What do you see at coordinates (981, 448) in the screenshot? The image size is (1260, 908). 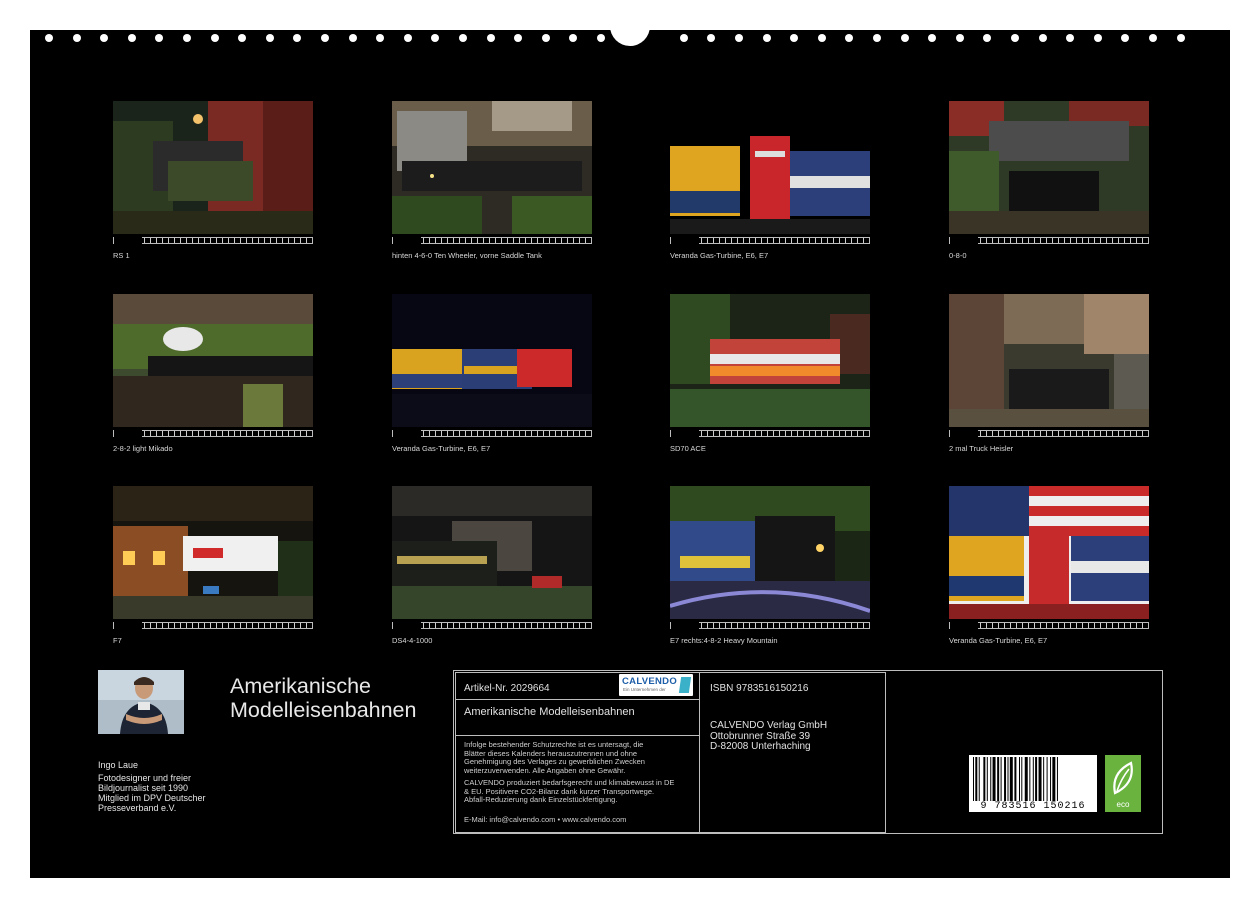 I see `thumbnail-caption: 2 mal Truck Heisler` at bounding box center [981, 448].